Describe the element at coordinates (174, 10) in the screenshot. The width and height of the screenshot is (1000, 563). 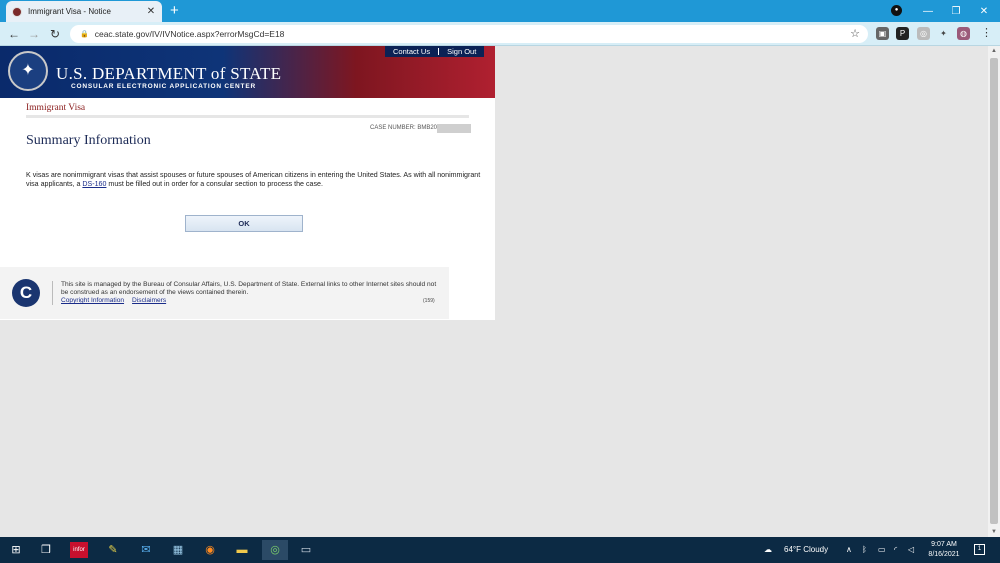
I see `new-tab-button: +` at that location.